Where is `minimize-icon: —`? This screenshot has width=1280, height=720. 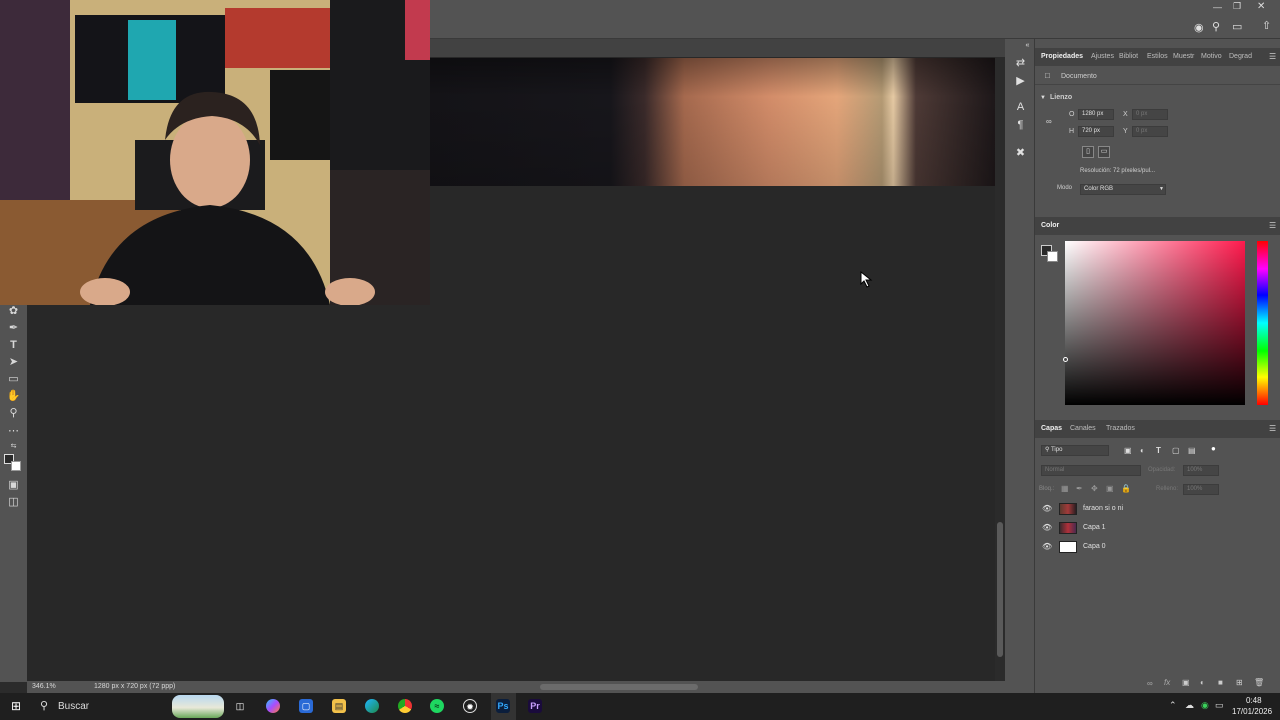 minimize-icon: — is located at coordinates (1217, 7).